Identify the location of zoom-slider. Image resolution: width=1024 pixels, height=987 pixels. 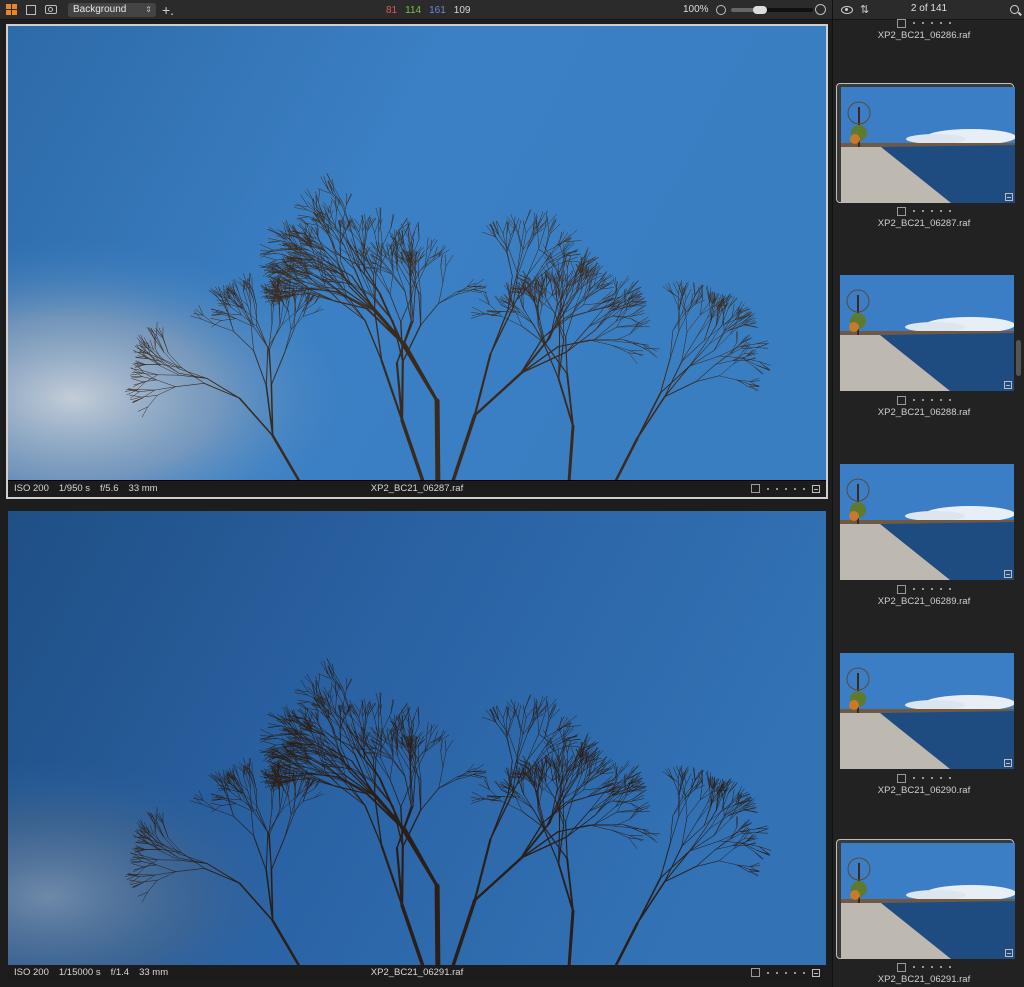
(772, 10).